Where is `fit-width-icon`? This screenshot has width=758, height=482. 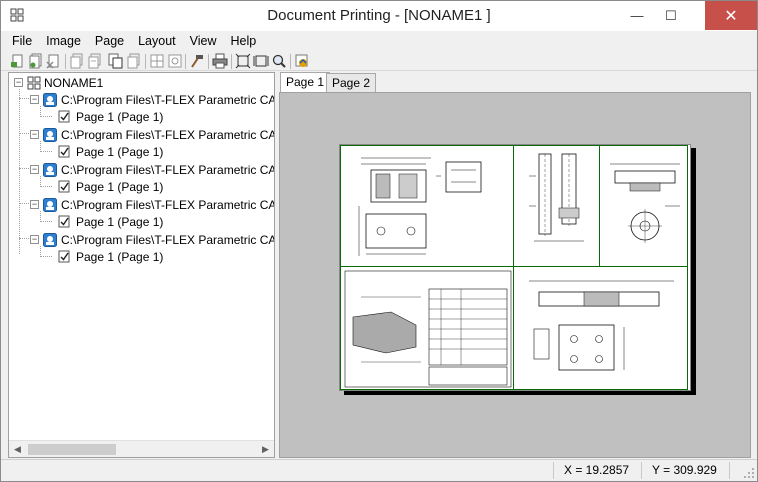 fit-width-icon is located at coordinates (261, 61).